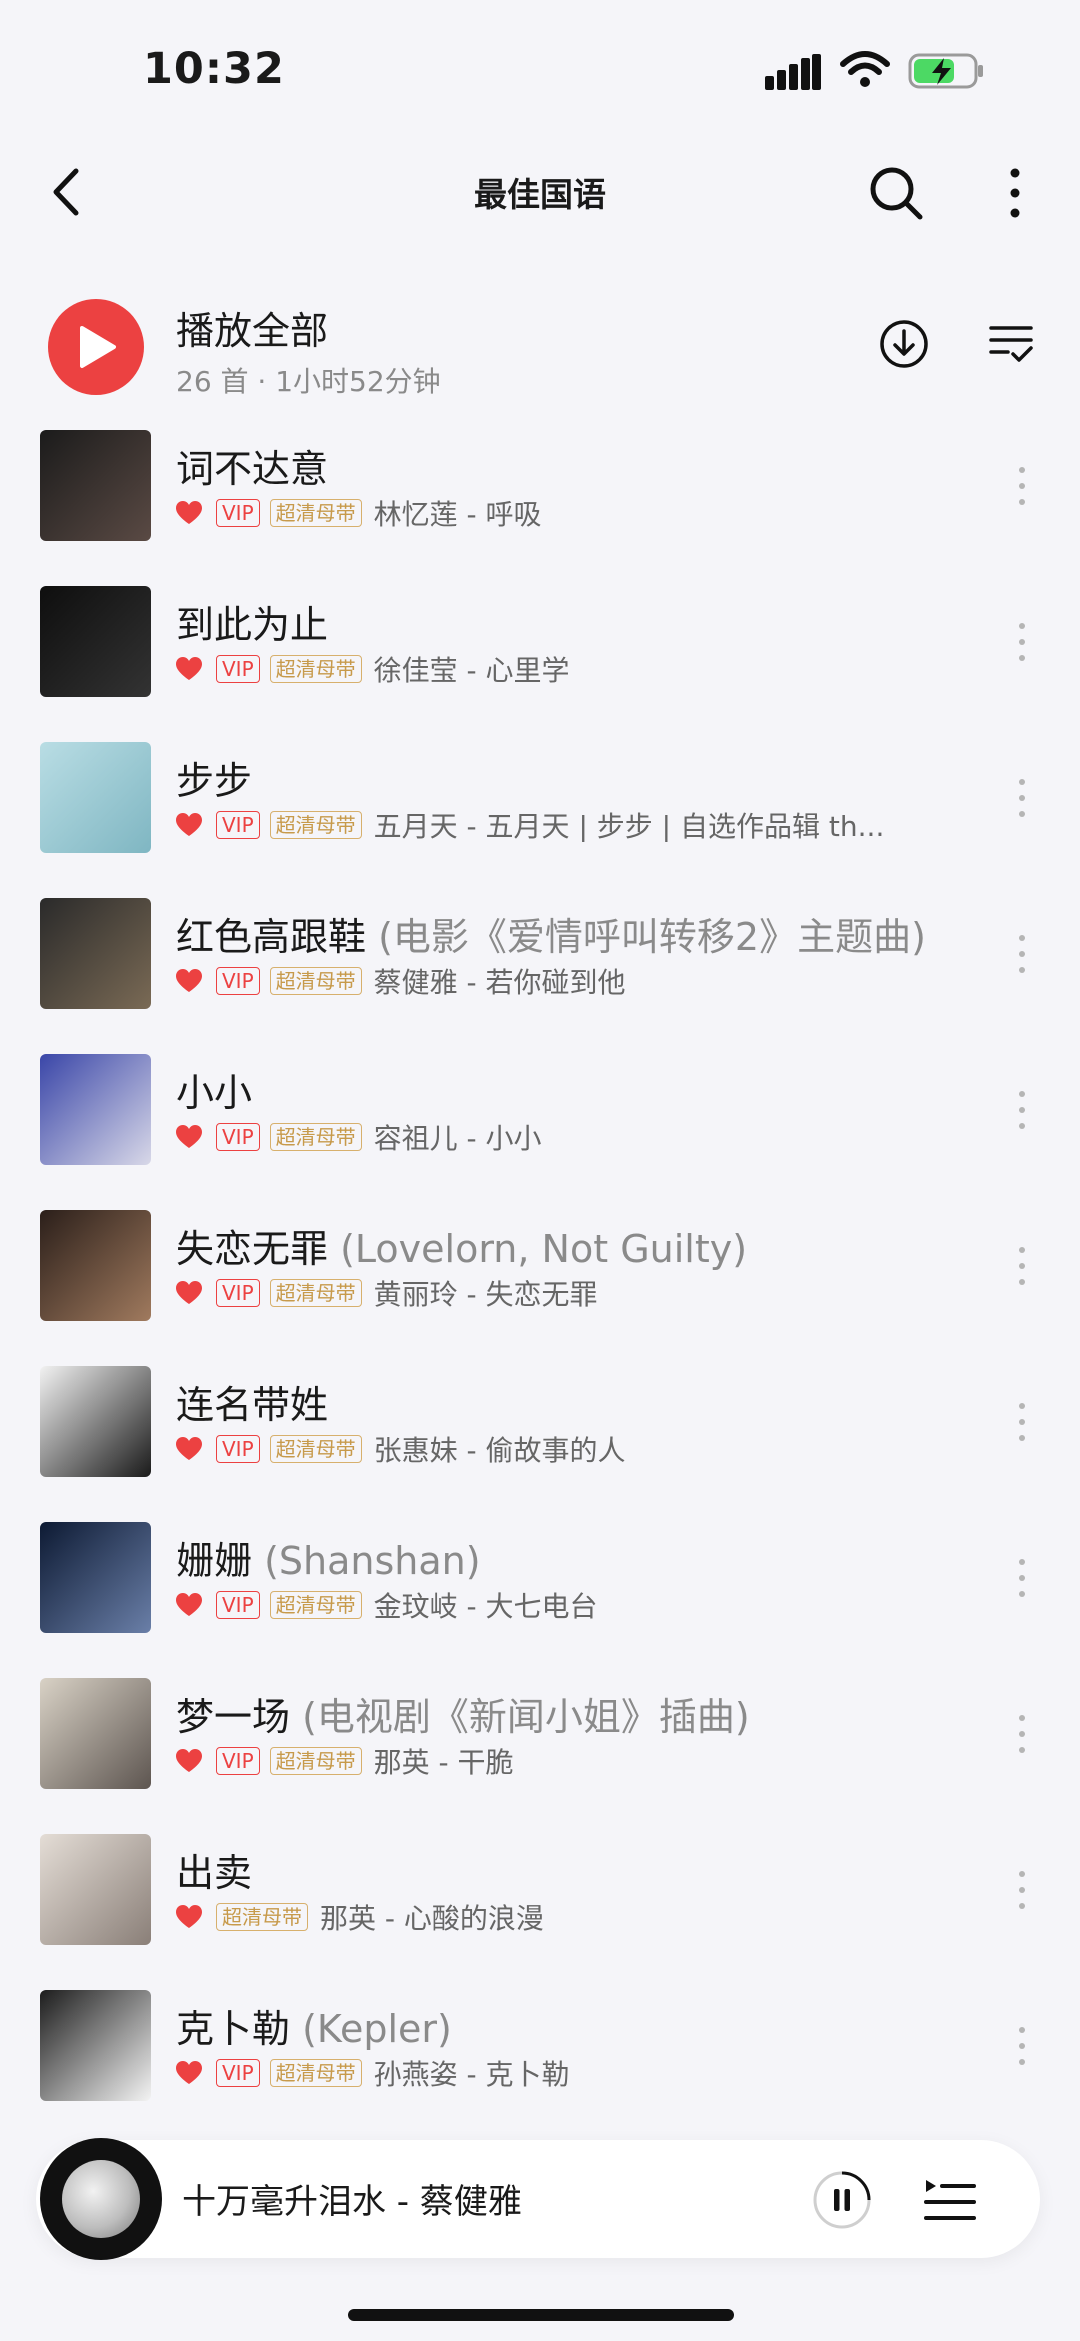 The width and height of the screenshot is (1080, 2341). Describe the element at coordinates (551, 2073) in the screenshot. I see `song-meta: VIP 超清母带 孙燕姿 - 克卜勒` at that location.